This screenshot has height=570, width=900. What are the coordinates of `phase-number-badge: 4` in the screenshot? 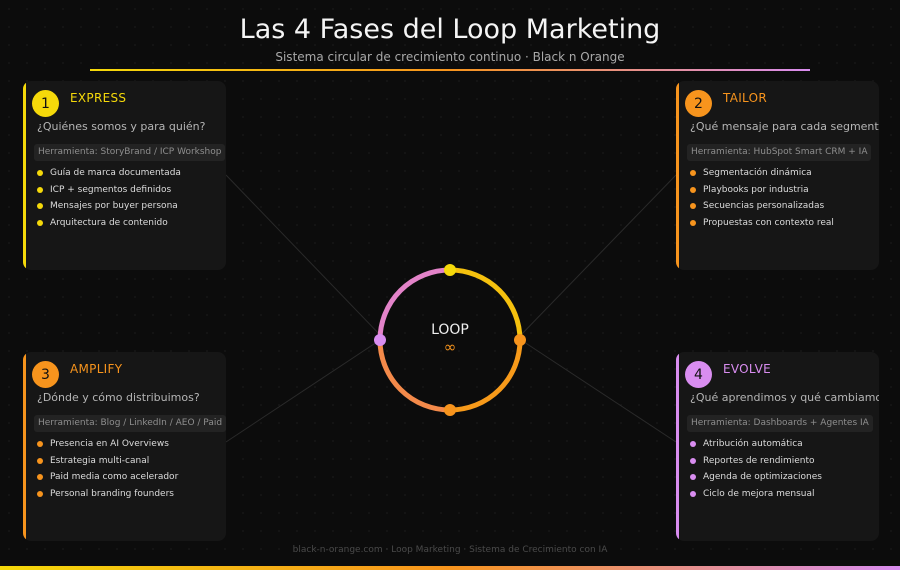 It's located at (698, 374).